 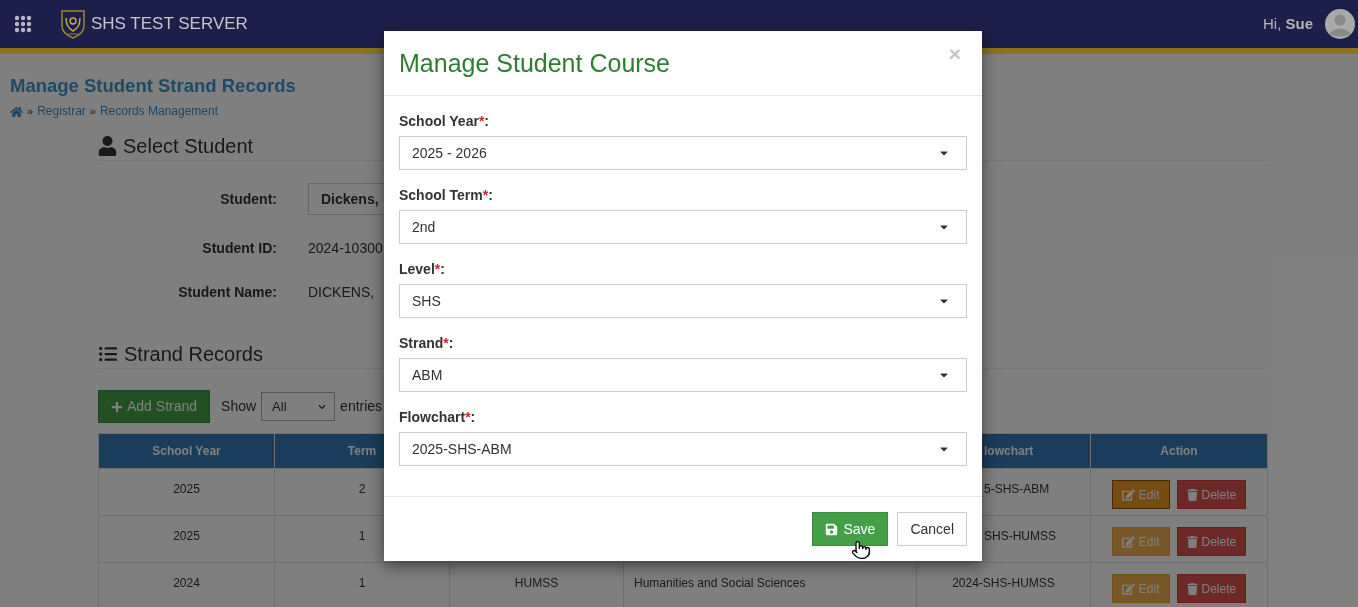 I want to click on select-field: ABM, so click(x=683, y=375).